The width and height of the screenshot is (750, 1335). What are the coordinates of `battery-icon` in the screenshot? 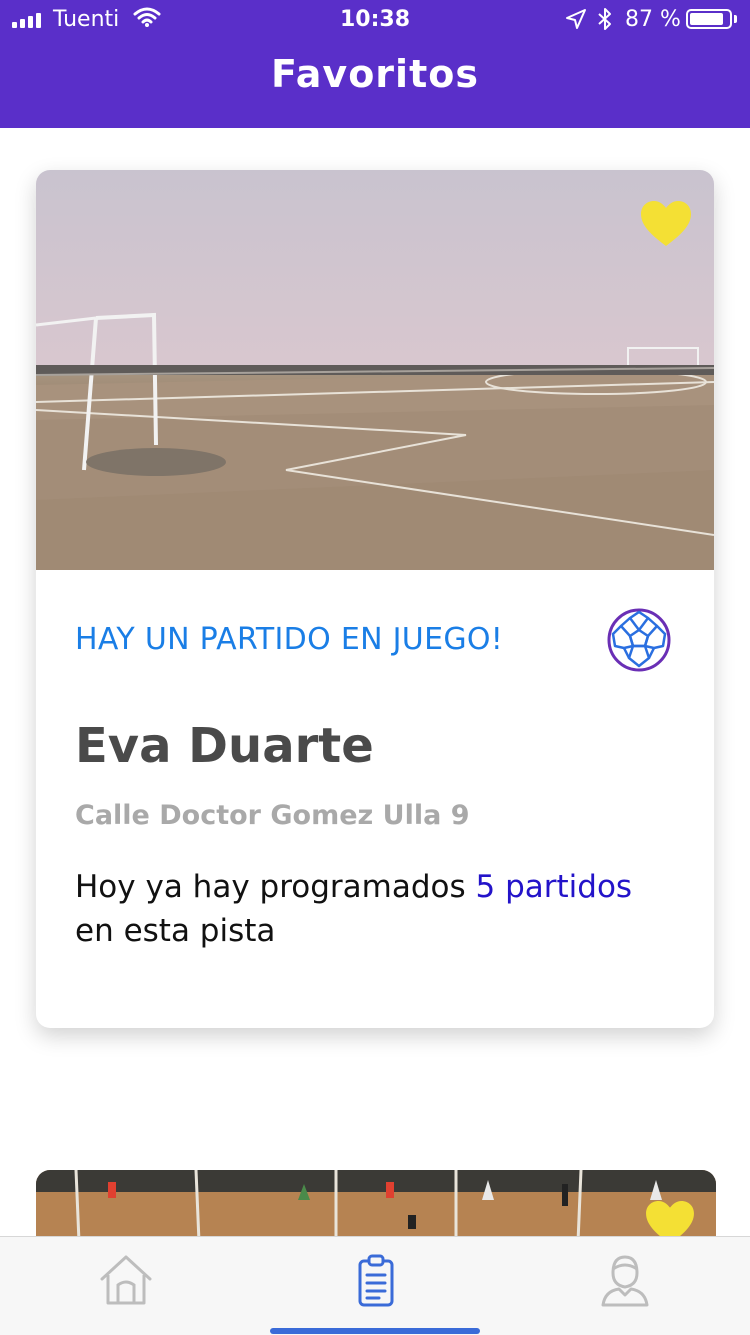 It's located at (709, 19).